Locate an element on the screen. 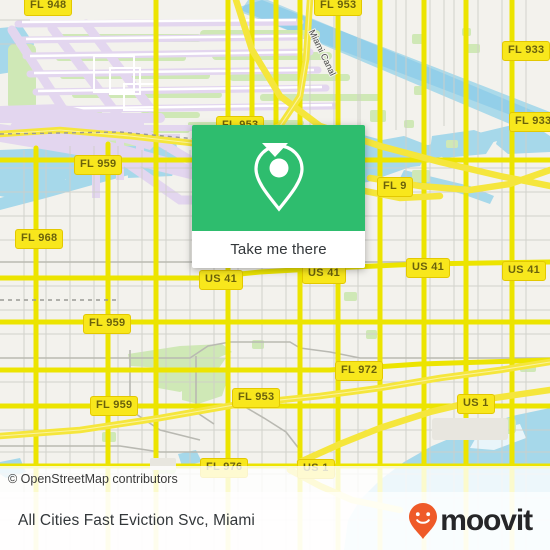  take-me-there-label: Take me there is located at coordinates (278, 249).